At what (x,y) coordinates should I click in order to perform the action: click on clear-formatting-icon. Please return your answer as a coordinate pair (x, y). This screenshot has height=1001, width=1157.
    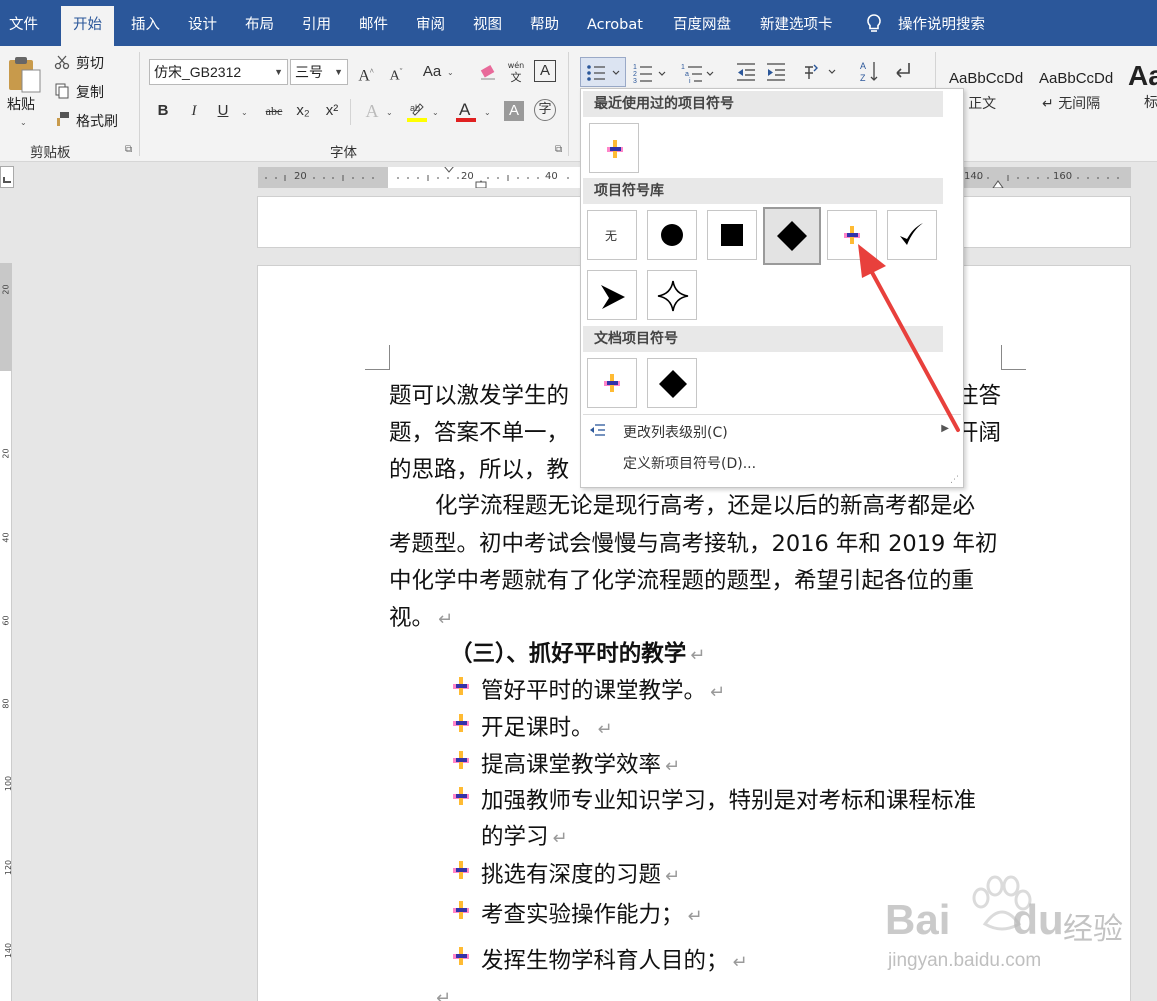
    Looking at the image, I should click on (488, 74).